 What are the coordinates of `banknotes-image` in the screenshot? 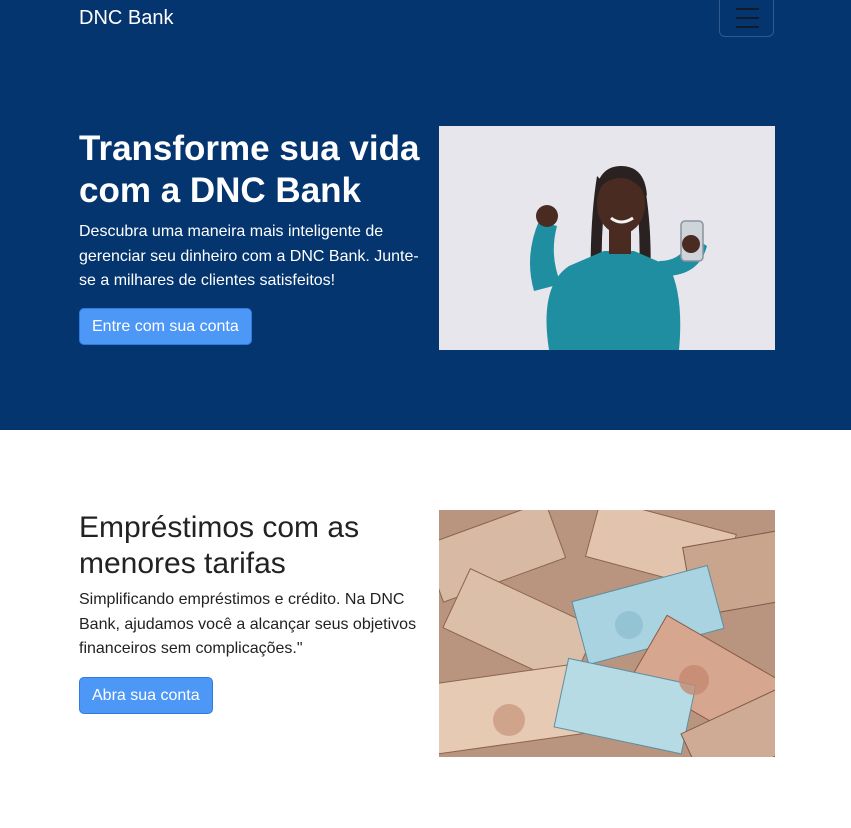 It's located at (607, 633).